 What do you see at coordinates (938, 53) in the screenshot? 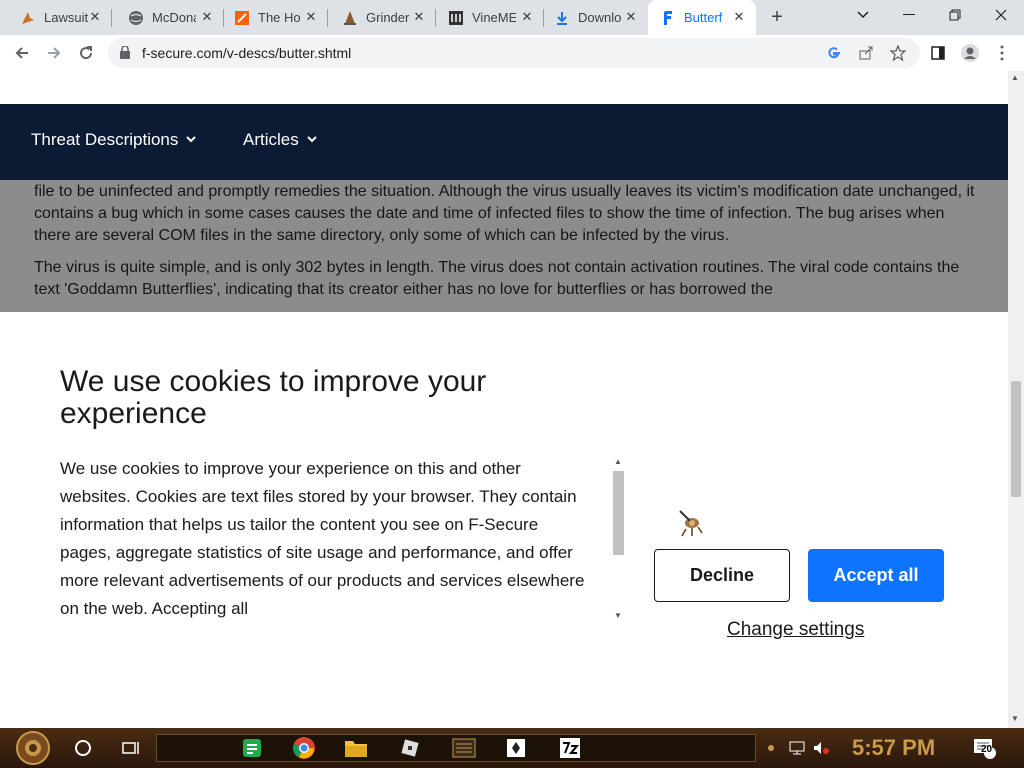
I see `side-panel-icon` at bounding box center [938, 53].